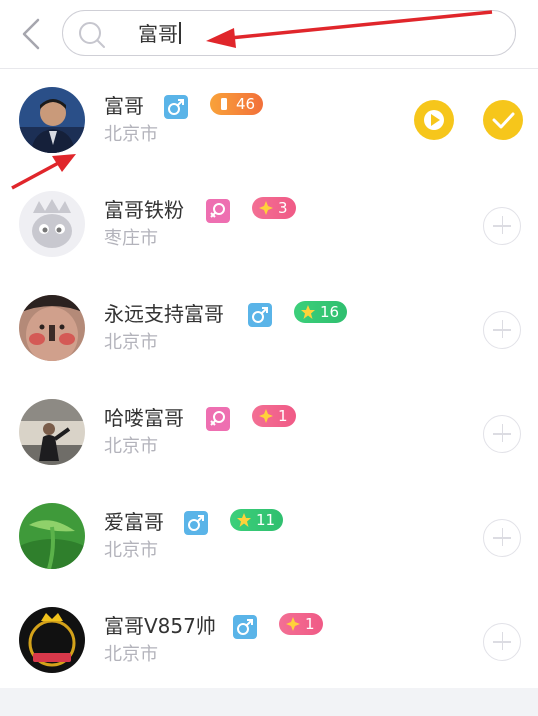 This screenshot has width=538, height=716. I want to click on back-button, so click(32, 34).